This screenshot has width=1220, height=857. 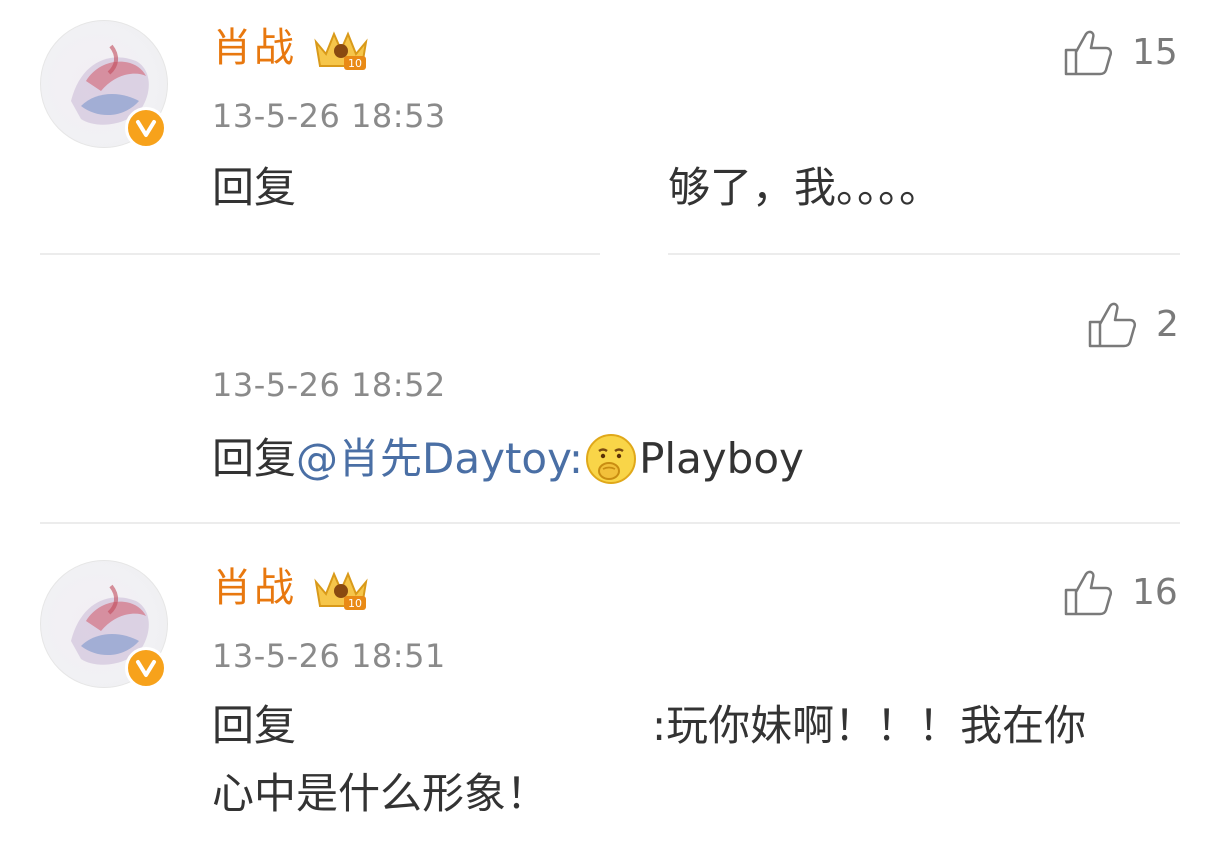 I want to click on thinking-face-emoji, so click(x=611, y=459).